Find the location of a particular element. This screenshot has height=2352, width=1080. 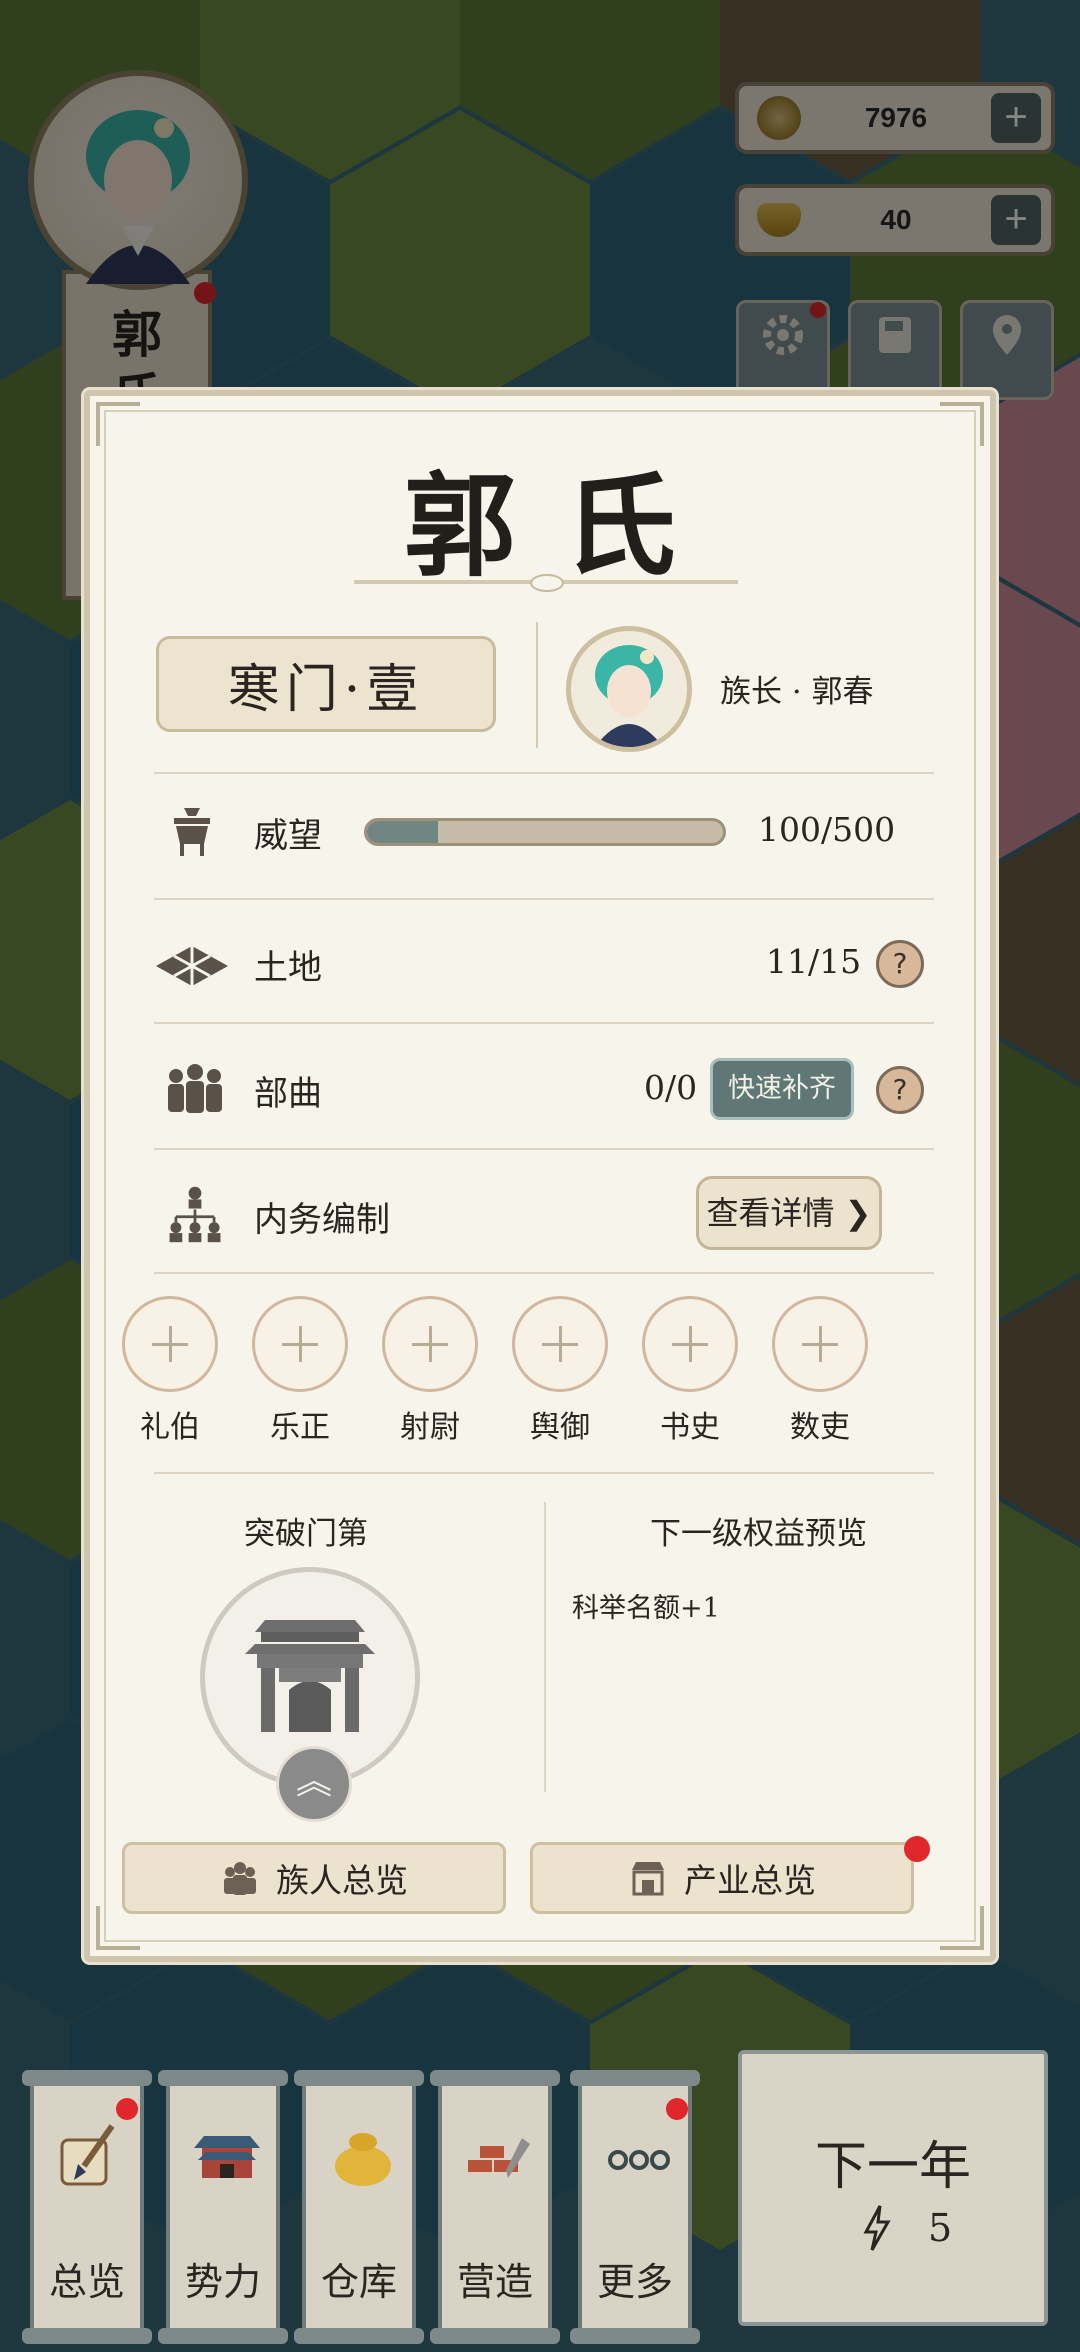

officer-slot: 礼伯 is located at coordinates (170, 1371).